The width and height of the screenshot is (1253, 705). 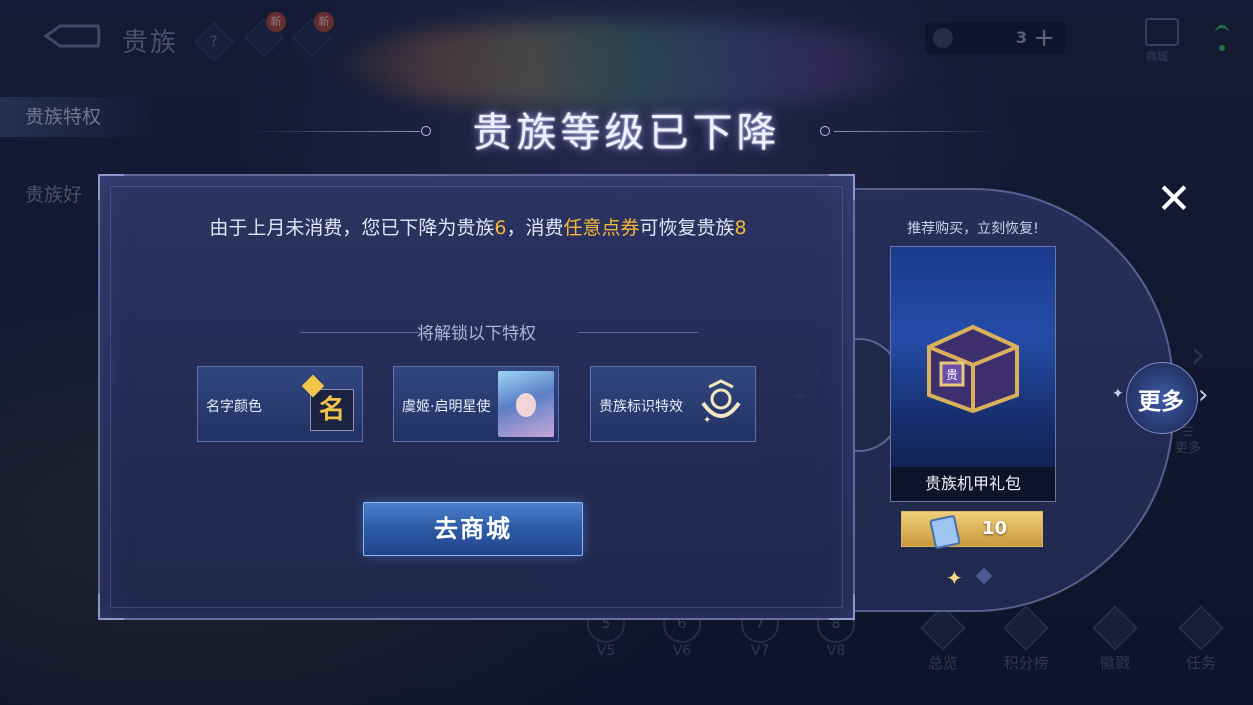 What do you see at coordinates (280, 404) in the screenshot?
I see `privilege-card-name-color: 名字颜色 名` at bounding box center [280, 404].